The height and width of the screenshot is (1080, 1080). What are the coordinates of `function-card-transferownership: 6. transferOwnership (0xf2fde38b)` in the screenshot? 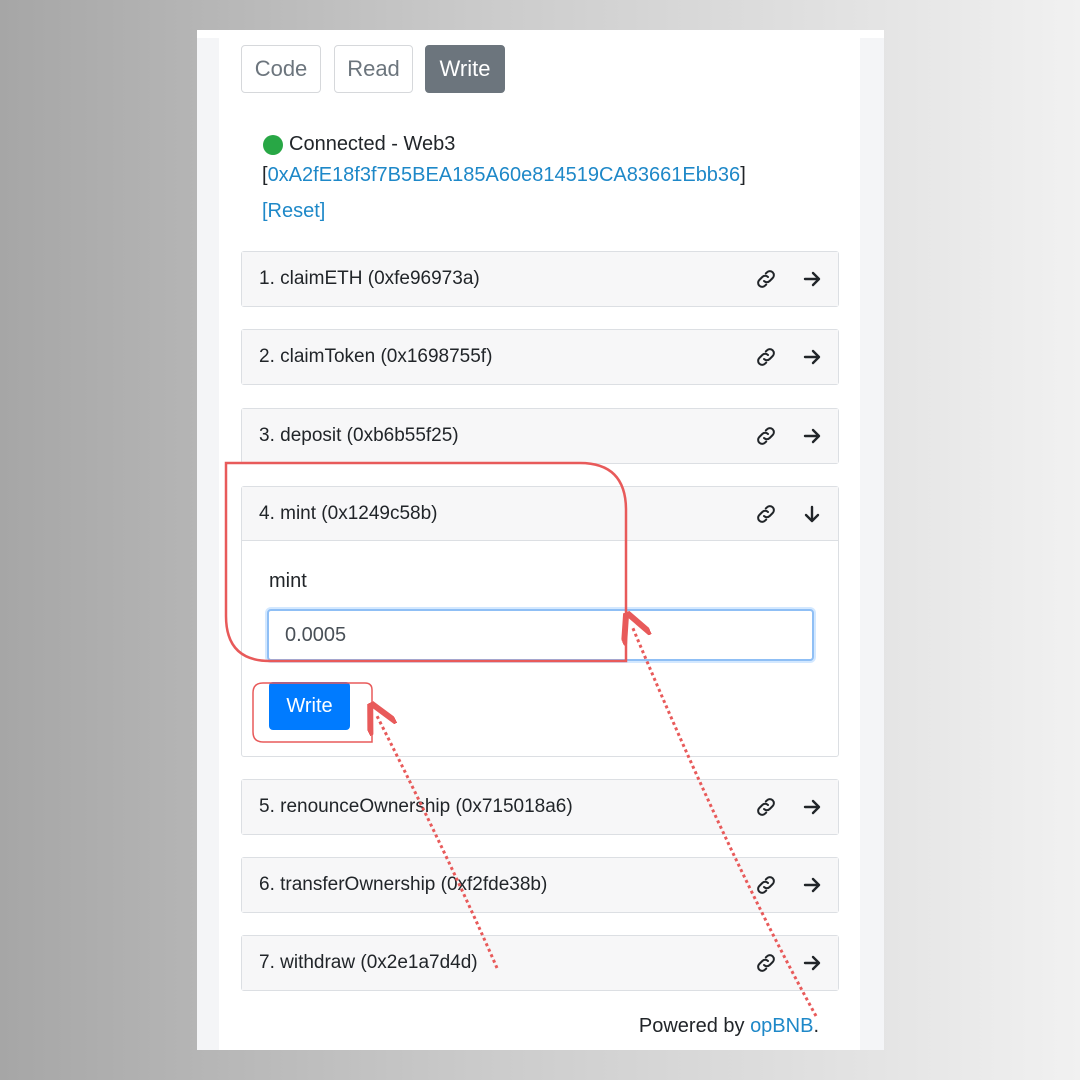 It's located at (540, 885).